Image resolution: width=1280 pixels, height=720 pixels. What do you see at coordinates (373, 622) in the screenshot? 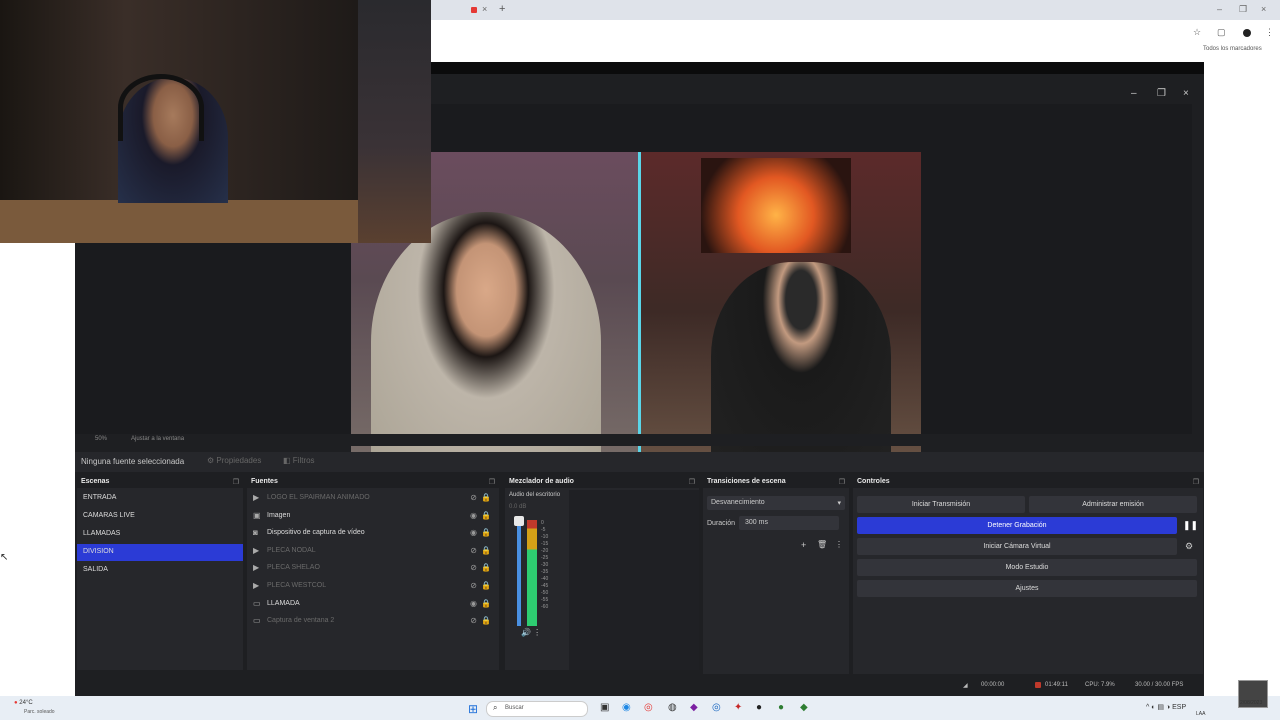
I see `source-item: ▭ Captura de ventana 2 ⊘ 🔒` at bounding box center [373, 622].